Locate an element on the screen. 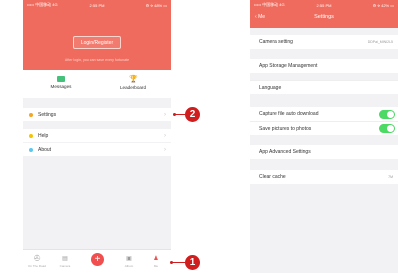 The width and height of the screenshot is (398, 273). tab-label: Camera is located at coordinates (65, 266).